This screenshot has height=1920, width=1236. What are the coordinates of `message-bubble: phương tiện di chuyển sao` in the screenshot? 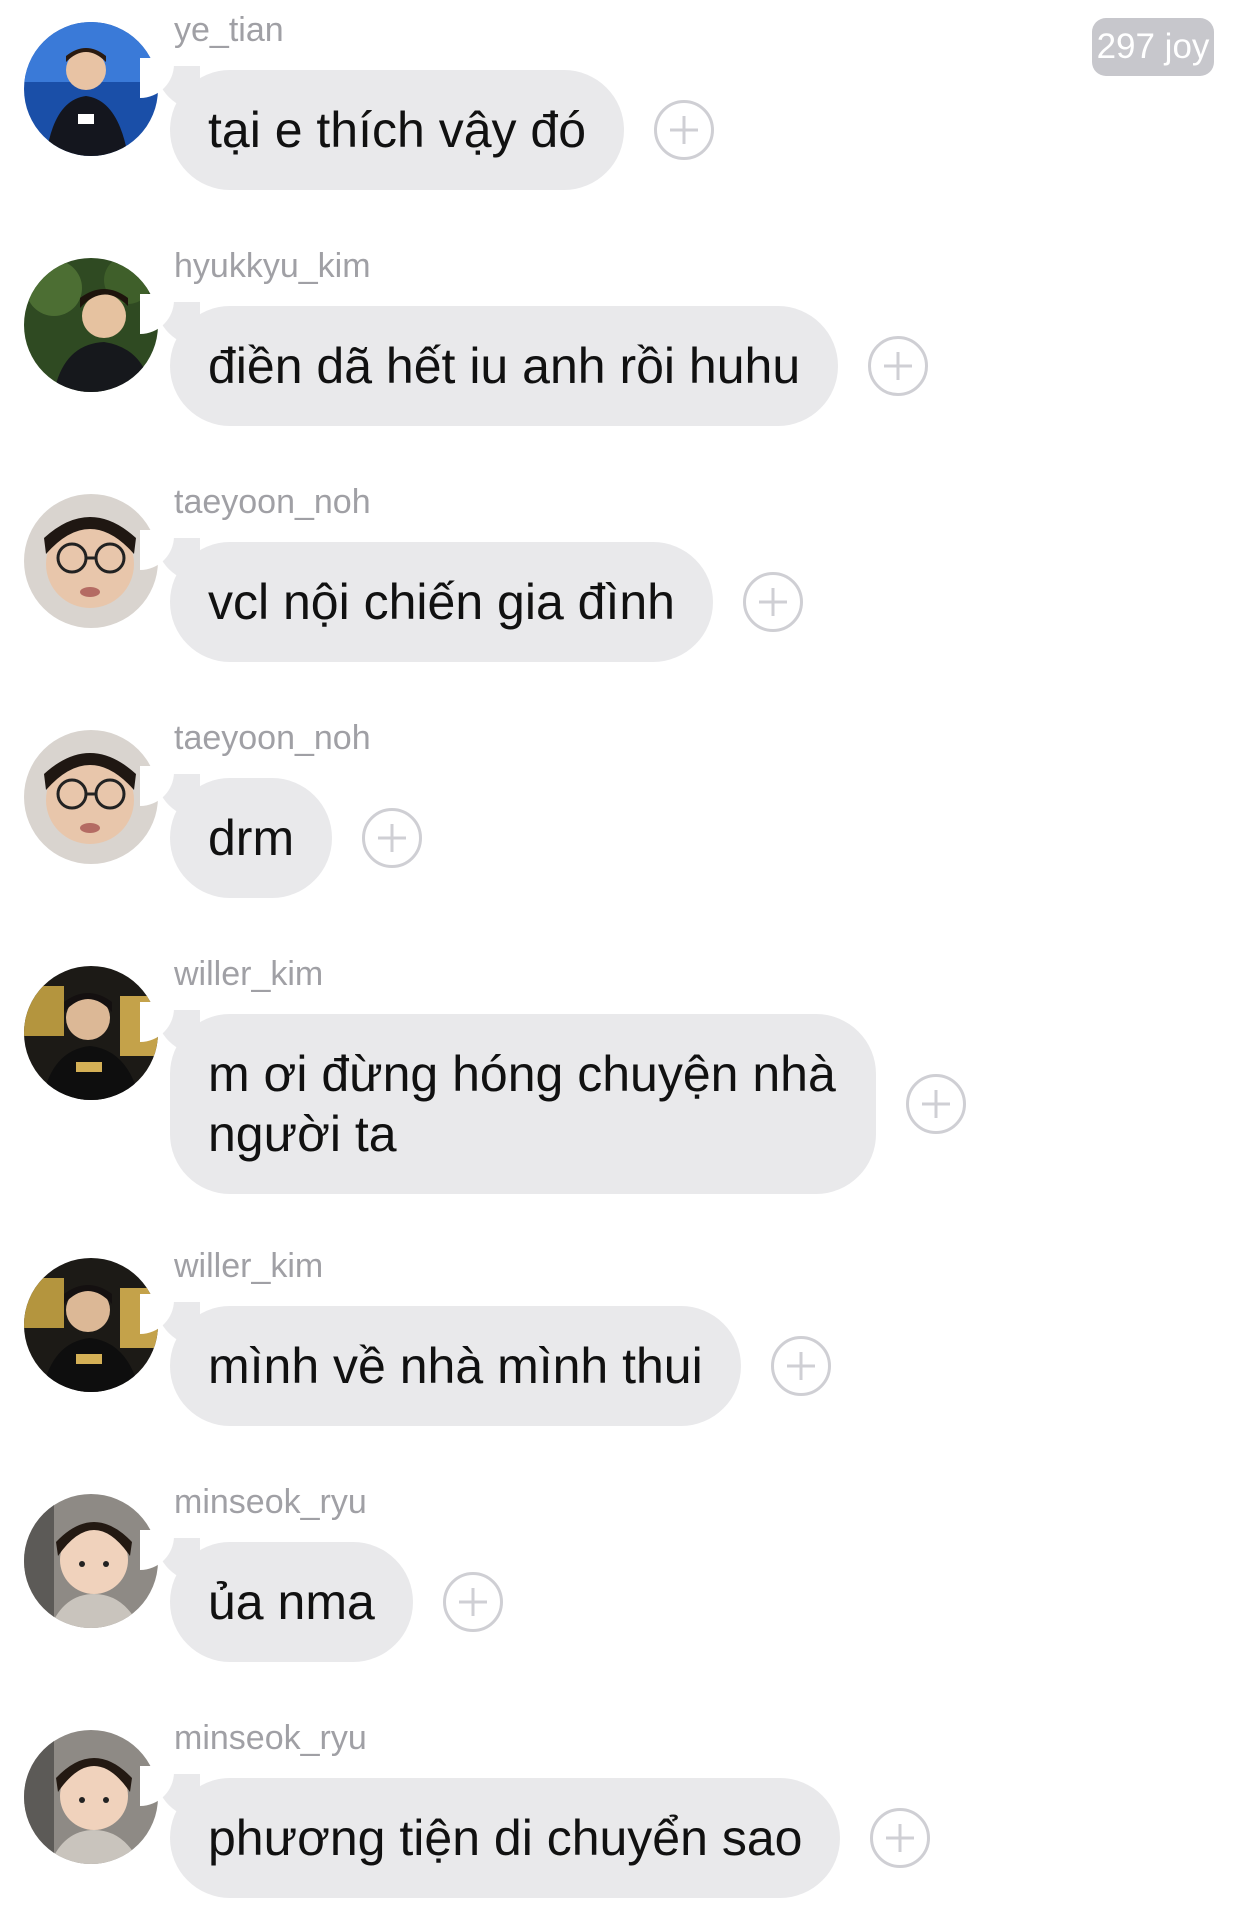 It's located at (490, 1832).